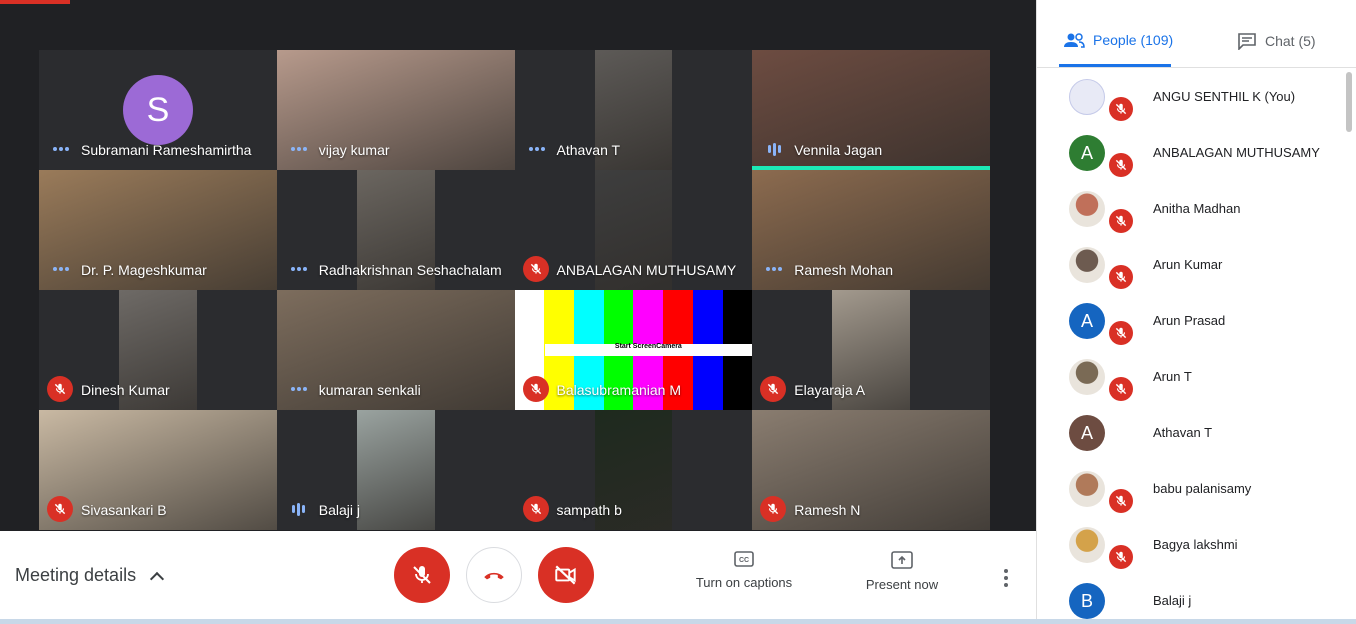 This screenshot has width=1356, height=624. I want to click on recording-indicator, so click(35, 2).